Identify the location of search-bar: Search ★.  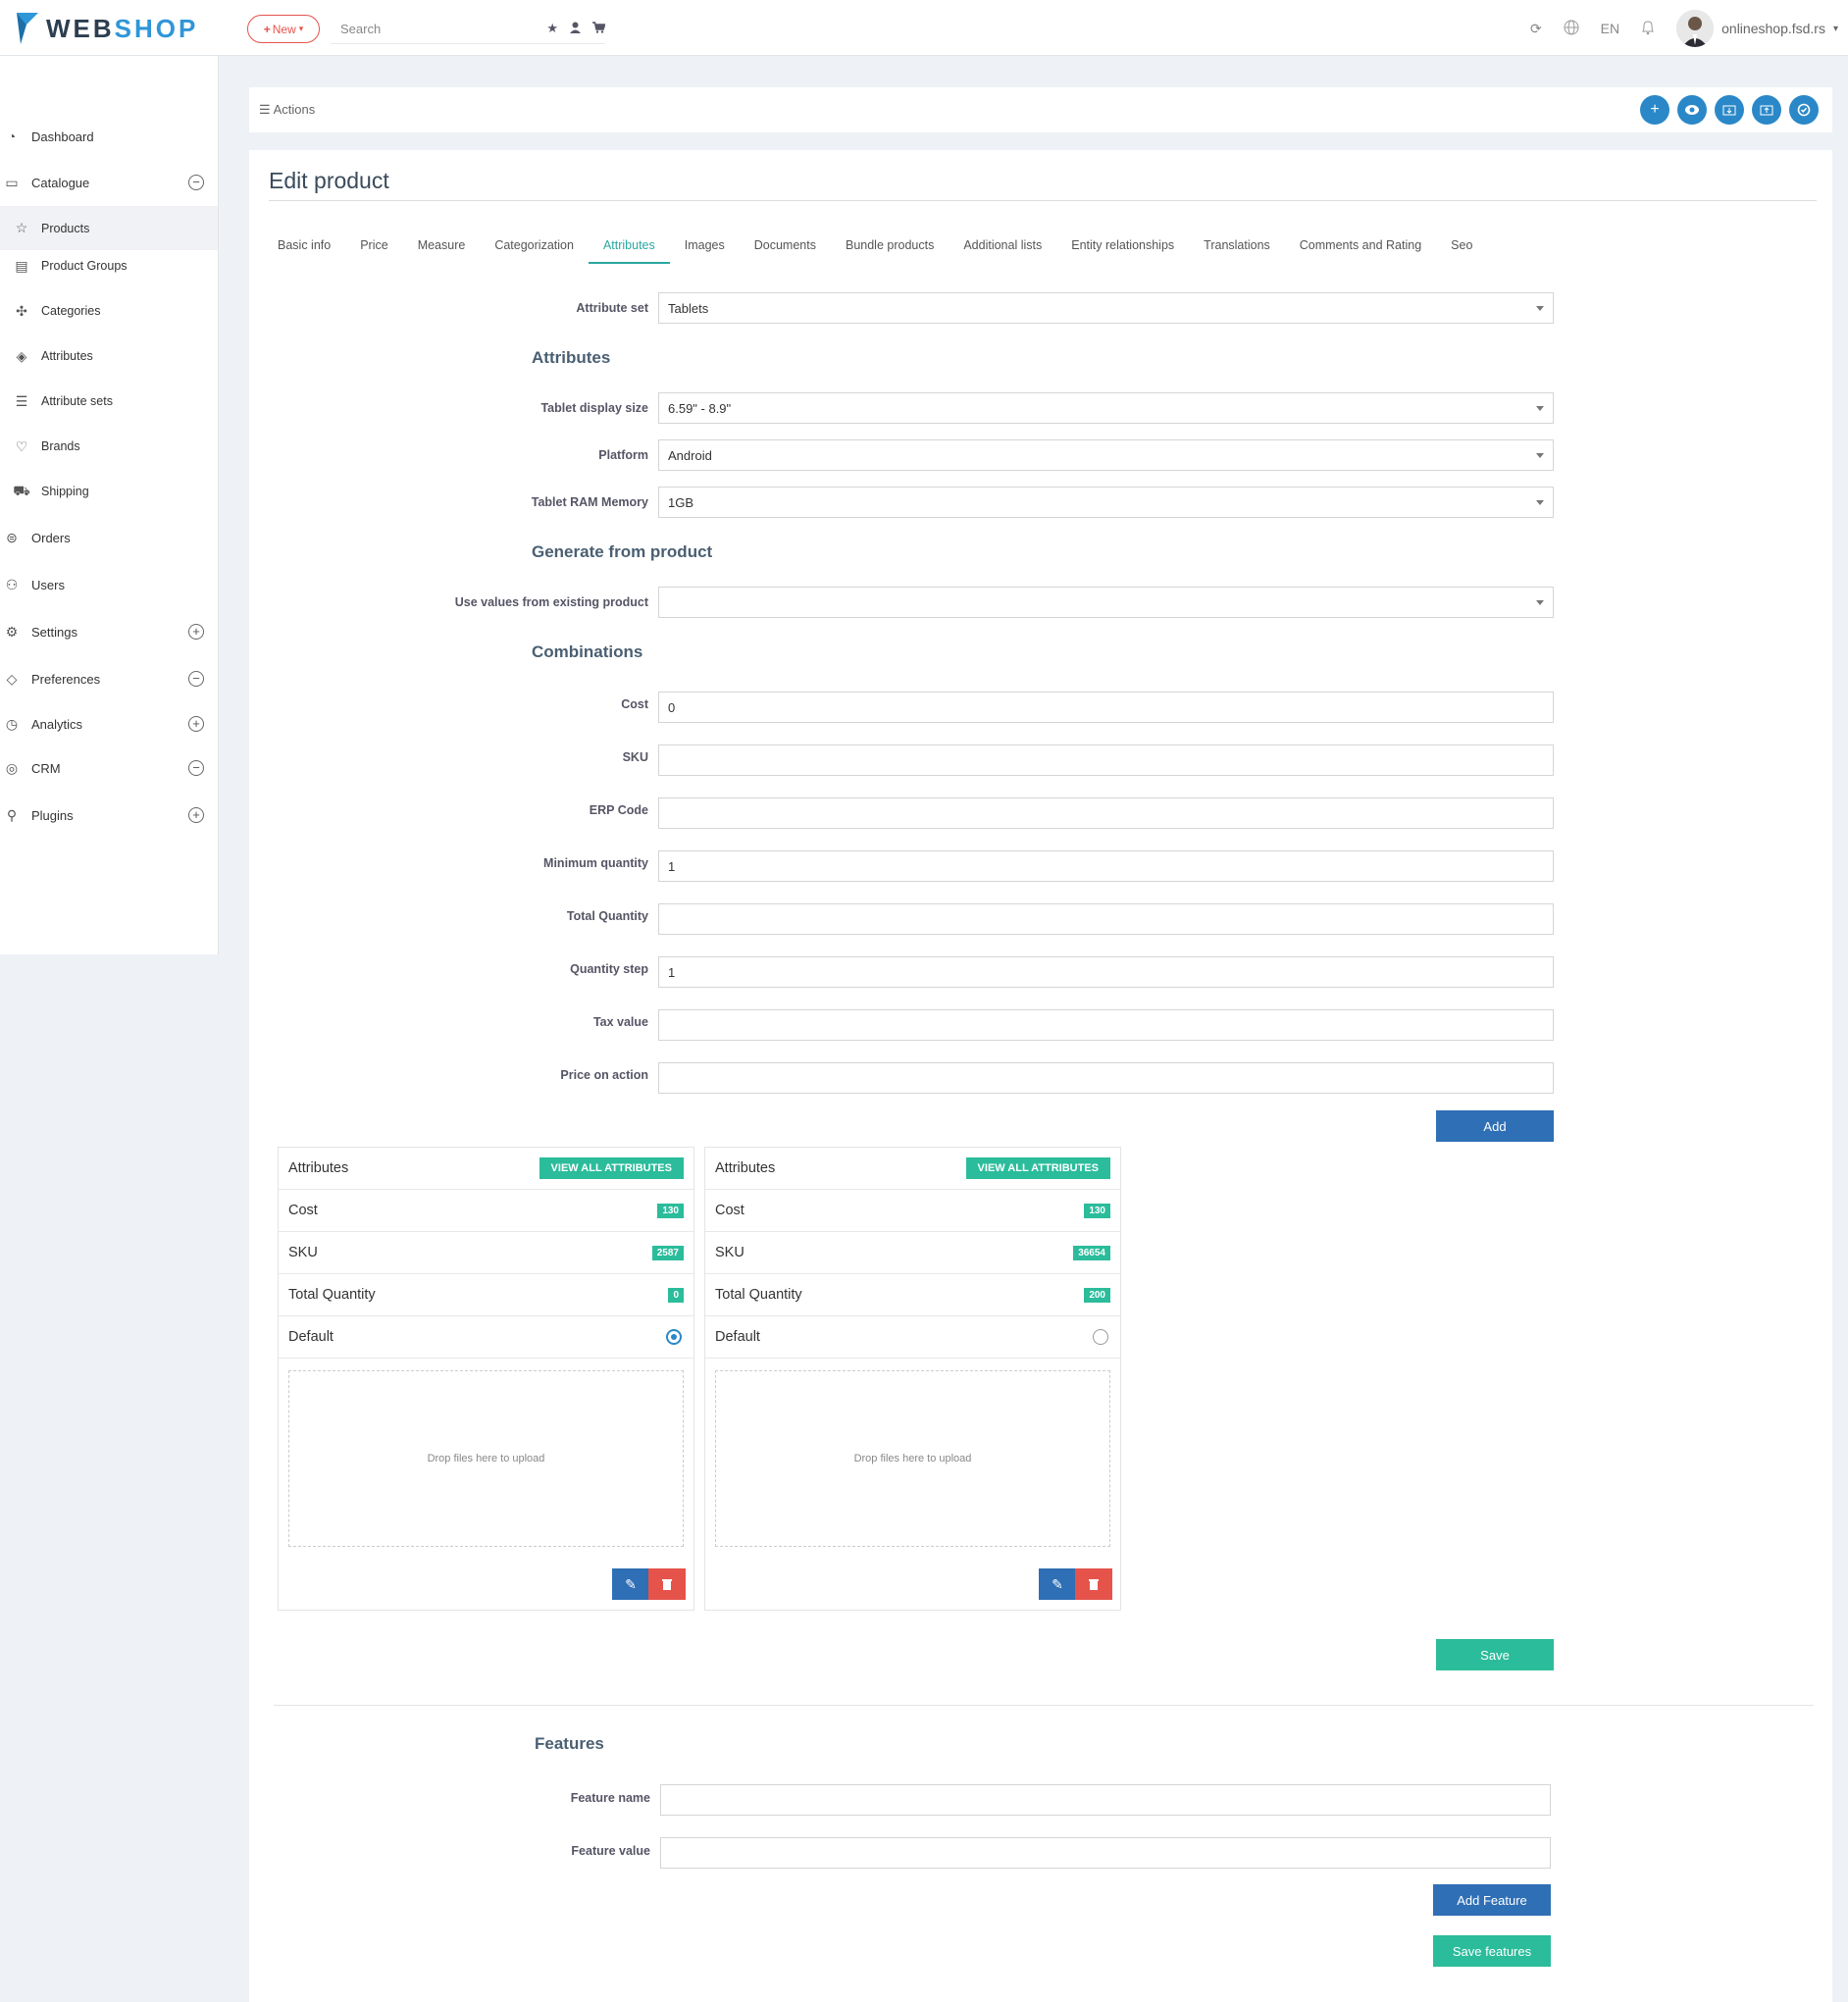
(468, 29).